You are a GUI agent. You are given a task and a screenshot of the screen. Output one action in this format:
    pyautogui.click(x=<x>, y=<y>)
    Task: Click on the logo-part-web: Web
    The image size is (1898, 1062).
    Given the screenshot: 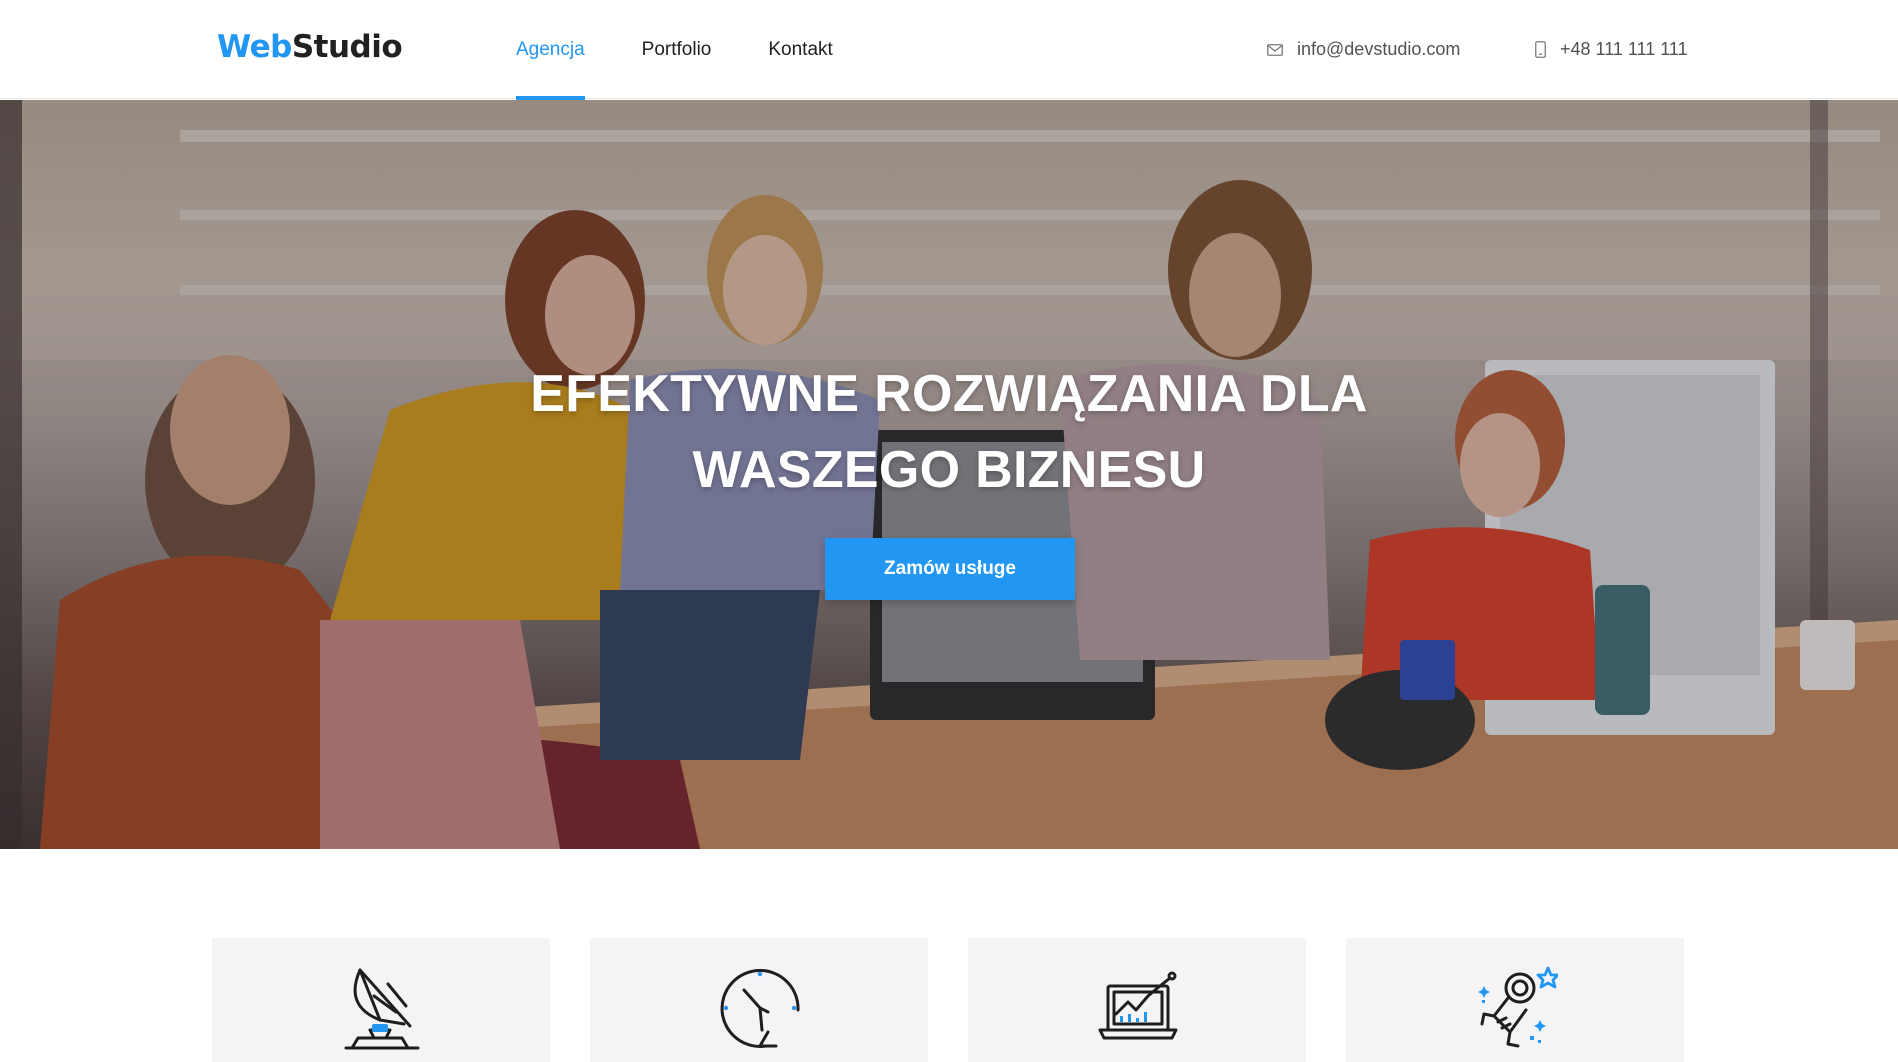 What is the action you would take?
    pyautogui.click(x=254, y=47)
    